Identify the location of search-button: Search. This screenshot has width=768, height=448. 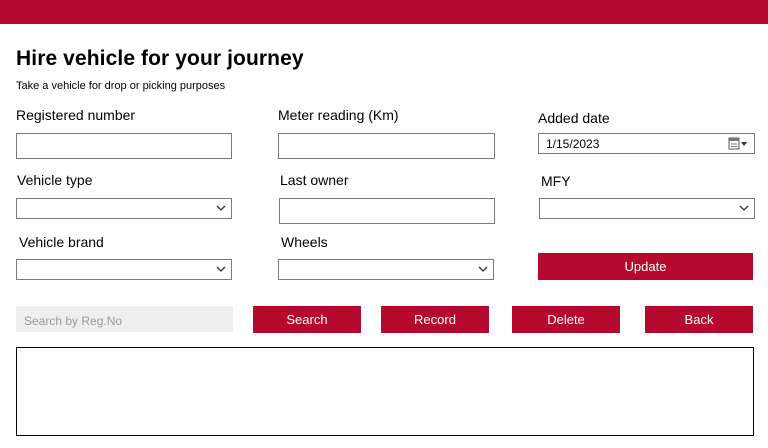
(307, 319).